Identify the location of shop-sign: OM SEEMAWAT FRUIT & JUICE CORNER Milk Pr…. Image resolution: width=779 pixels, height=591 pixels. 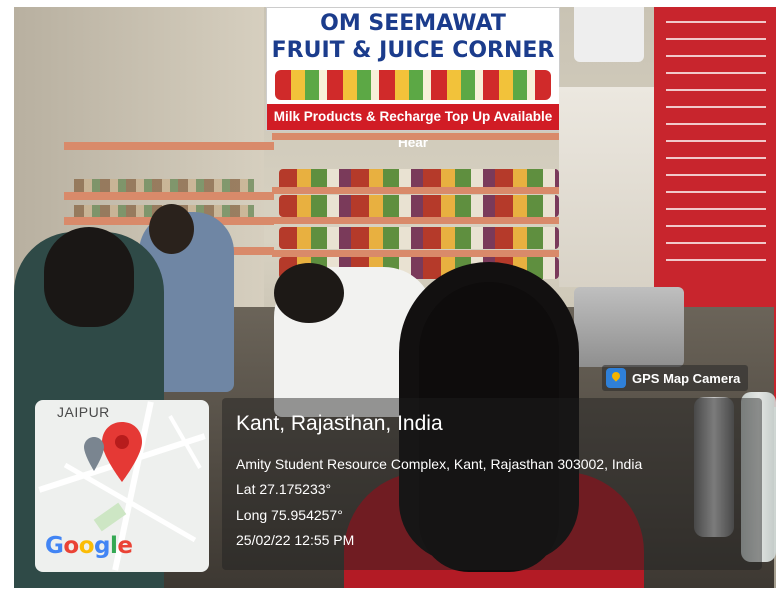
(413, 78).